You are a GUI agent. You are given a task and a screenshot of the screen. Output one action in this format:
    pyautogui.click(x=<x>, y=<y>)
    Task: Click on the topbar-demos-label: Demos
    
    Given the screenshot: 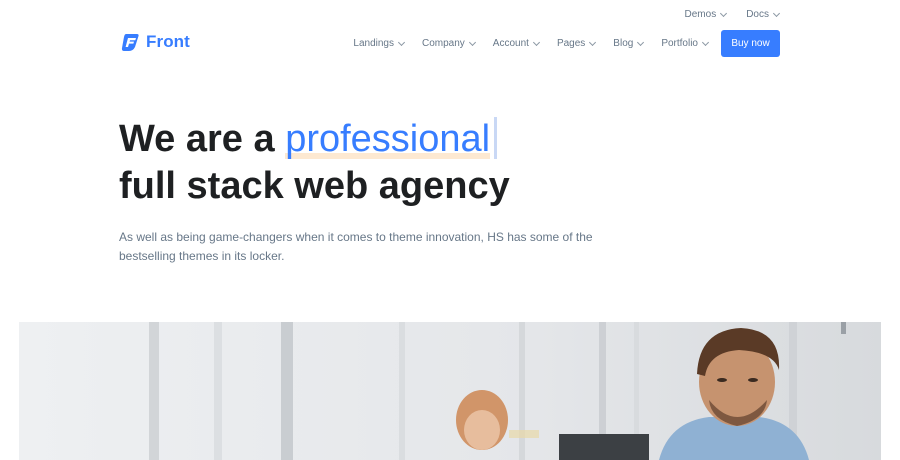 What is the action you would take?
    pyautogui.click(x=700, y=14)
    